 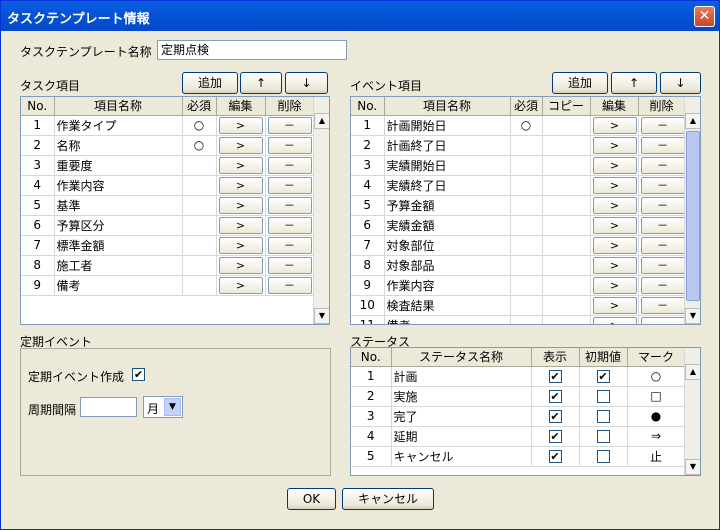 I want to click on initial-checkbox: ✔, so click(x=603, y=376).